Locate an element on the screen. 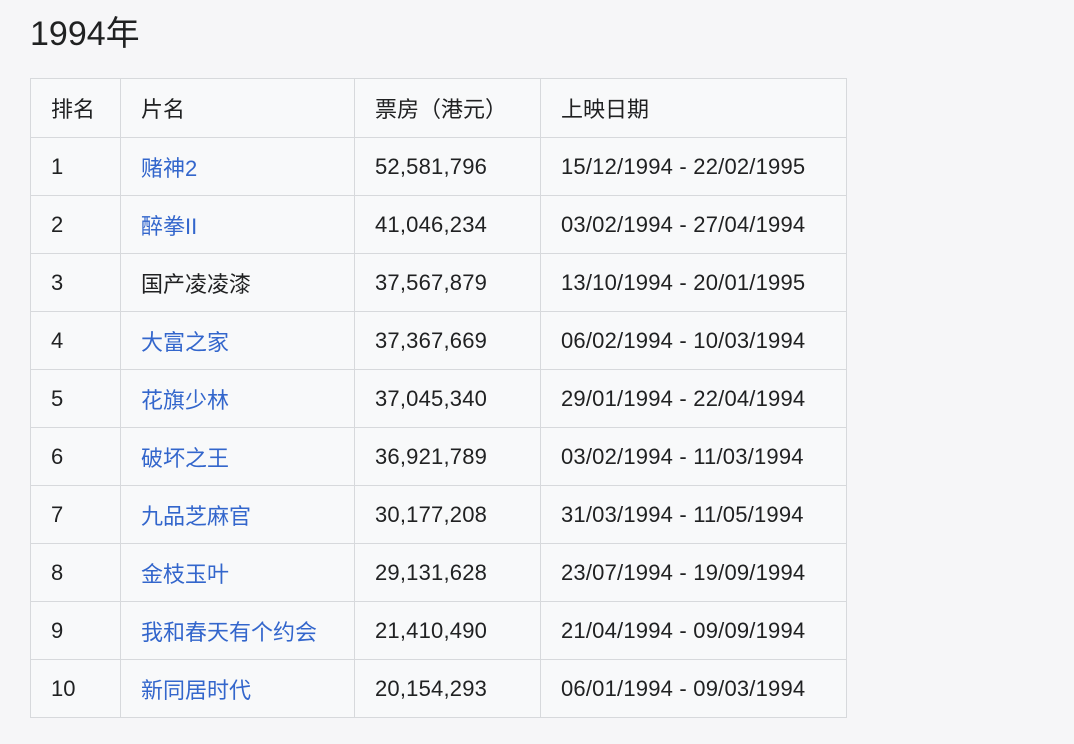  box-office-cell: 36,921,789 is located at coordinates (447, 456).